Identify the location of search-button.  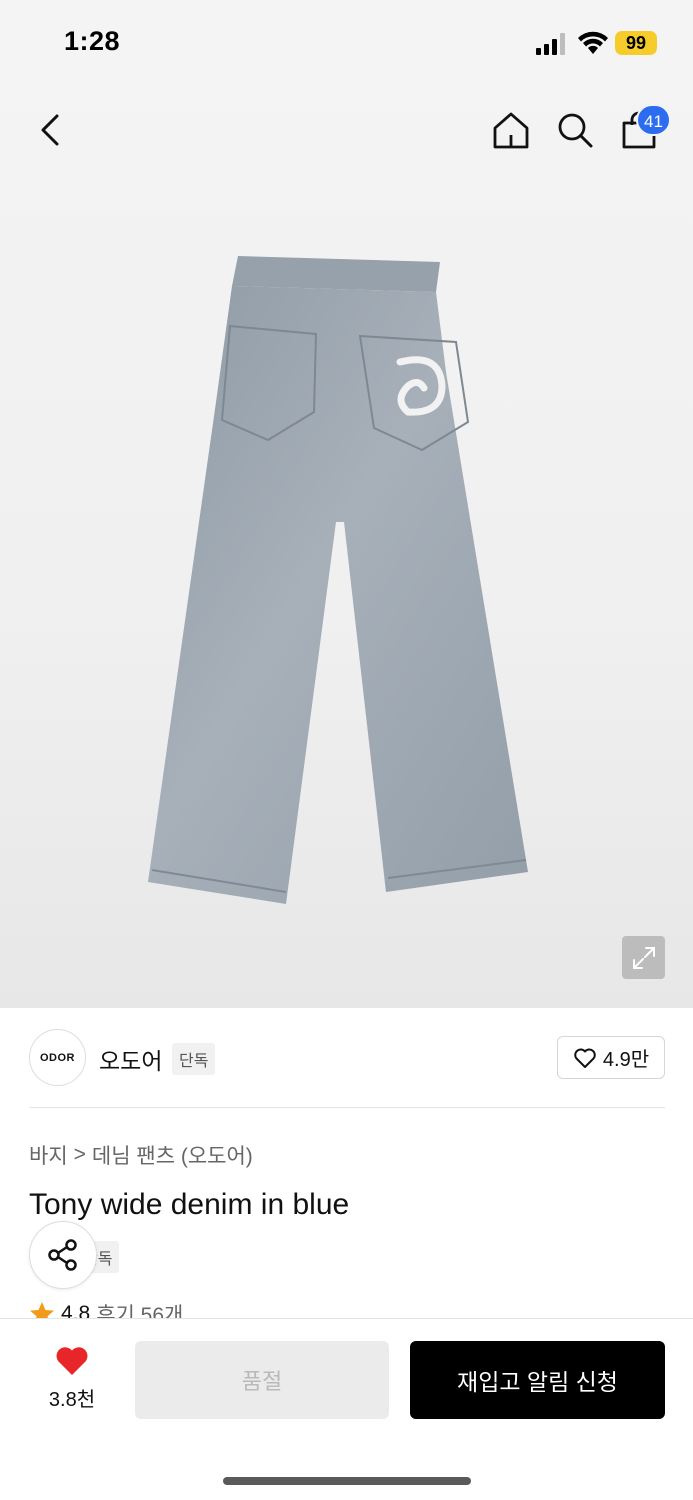
(575, 130).